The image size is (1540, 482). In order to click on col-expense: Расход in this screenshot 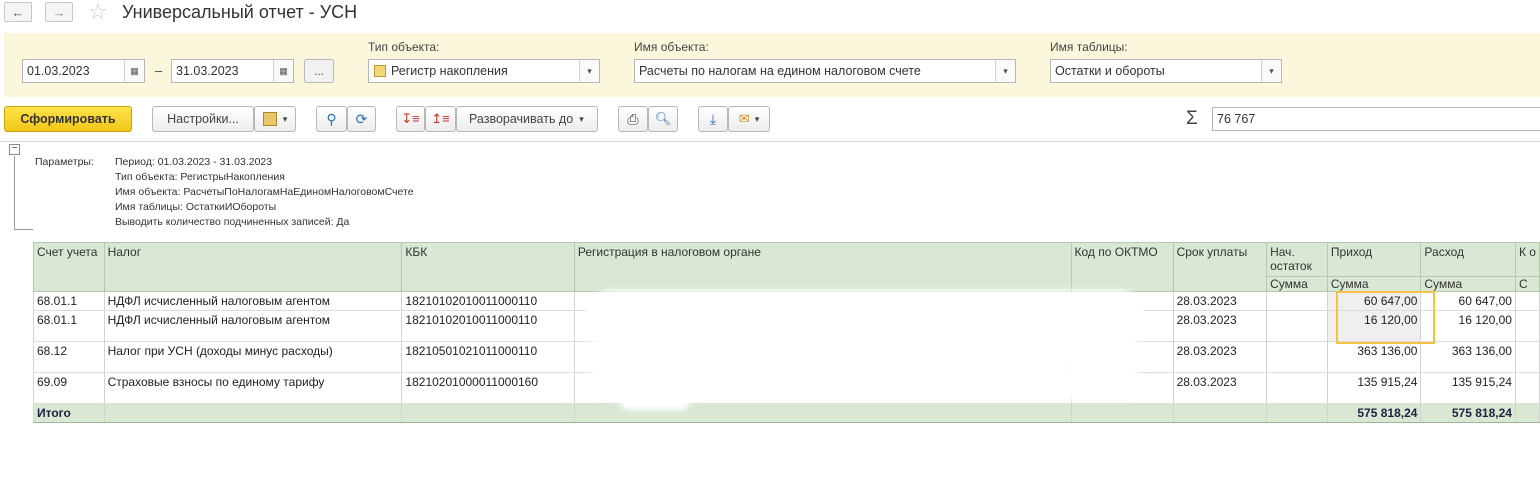, I will do `click(1468, 259)`.